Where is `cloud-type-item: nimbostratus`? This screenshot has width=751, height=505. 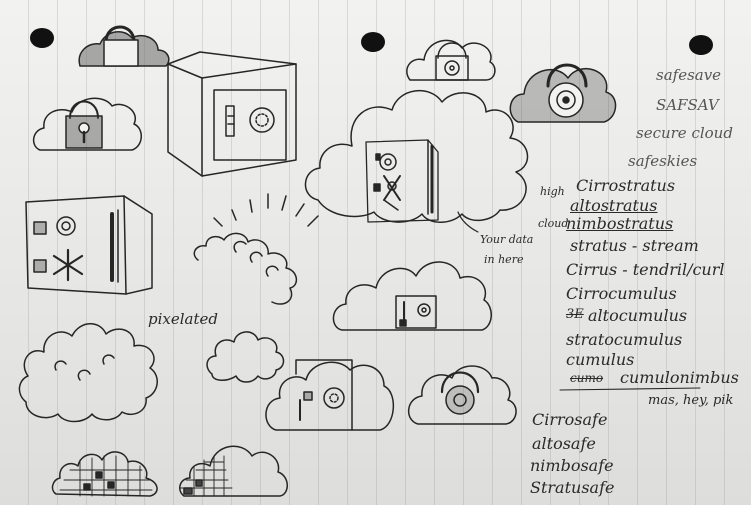
cloud-type-item: nimbostratus is located at coordinates (620, 223).